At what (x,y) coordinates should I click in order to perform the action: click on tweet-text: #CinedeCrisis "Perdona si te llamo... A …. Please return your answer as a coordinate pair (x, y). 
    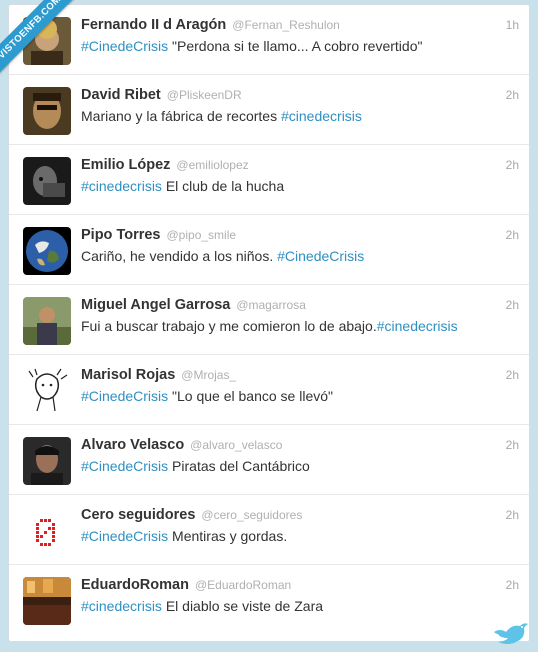
    Looking at the image, I should click on (300, 46).